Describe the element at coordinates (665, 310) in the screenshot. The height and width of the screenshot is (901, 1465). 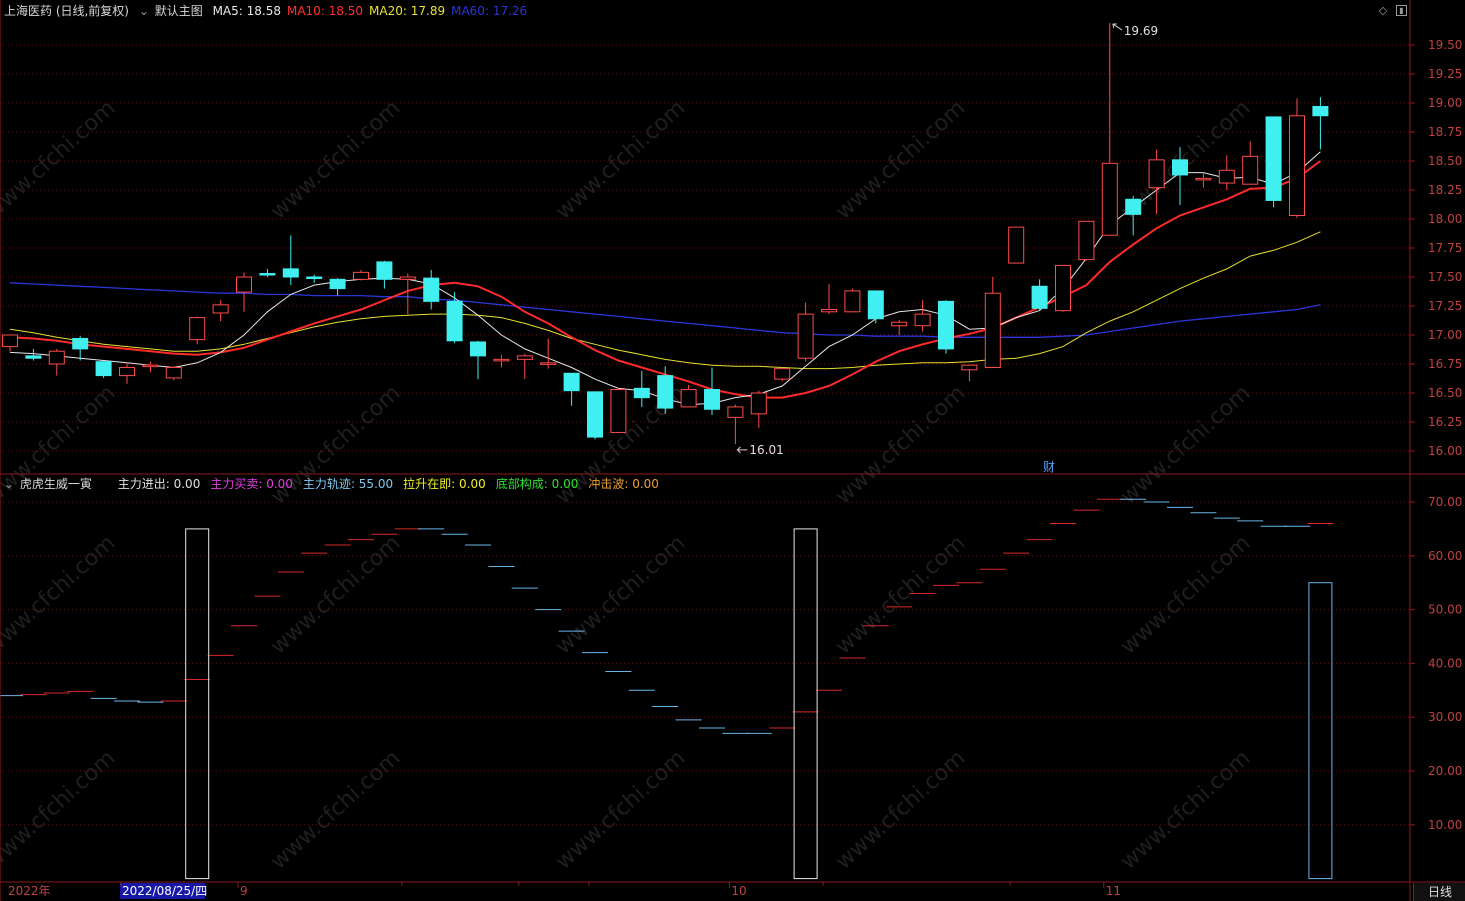
I see `ma-line-ma60` at that location.